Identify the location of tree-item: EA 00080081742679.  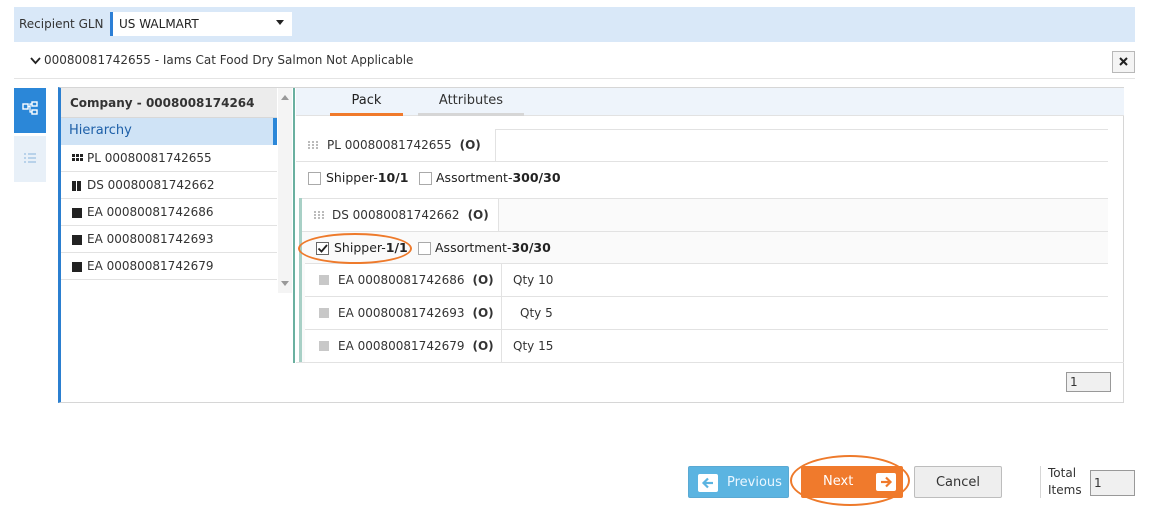
(169, 266).